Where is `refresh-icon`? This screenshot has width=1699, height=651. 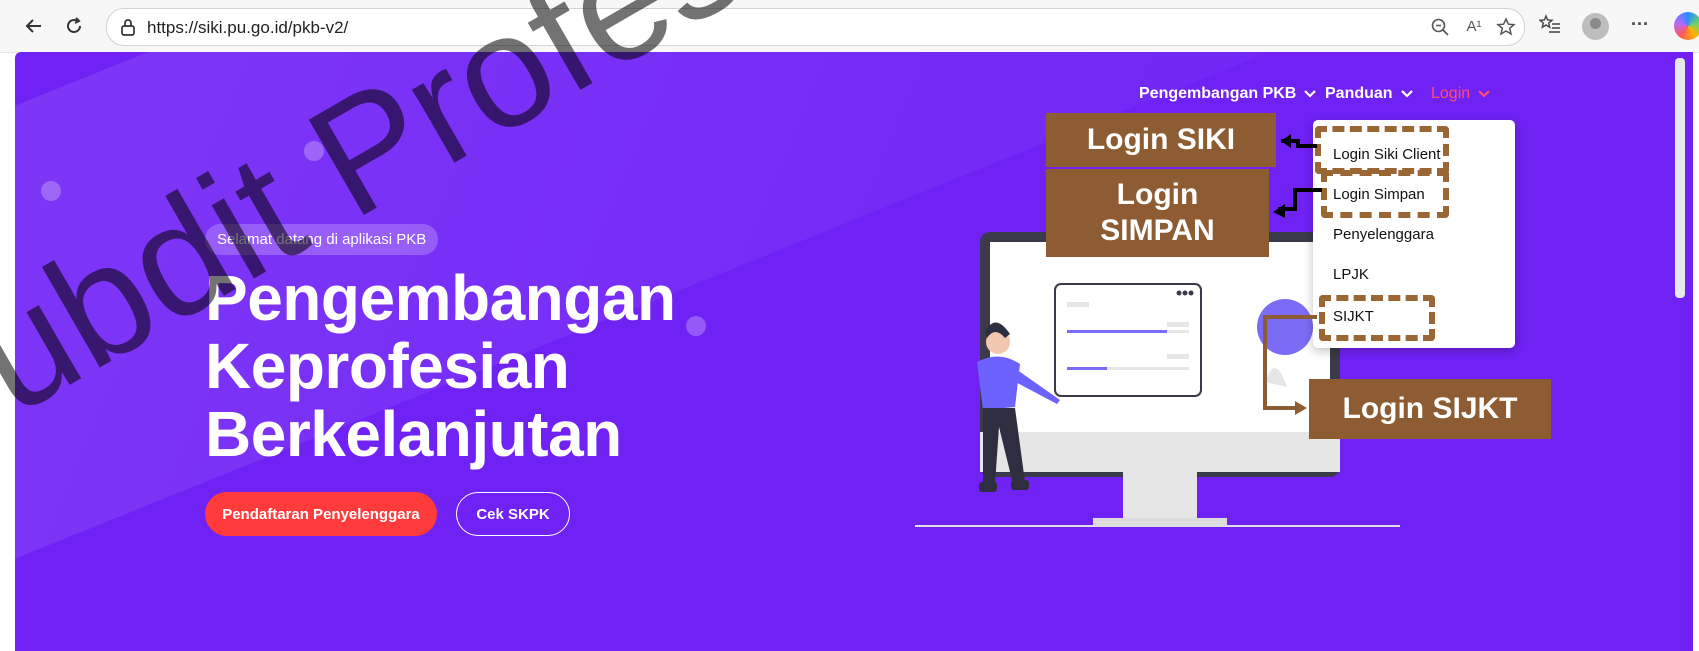
refresh-icon is located at coordinates (74, 26).